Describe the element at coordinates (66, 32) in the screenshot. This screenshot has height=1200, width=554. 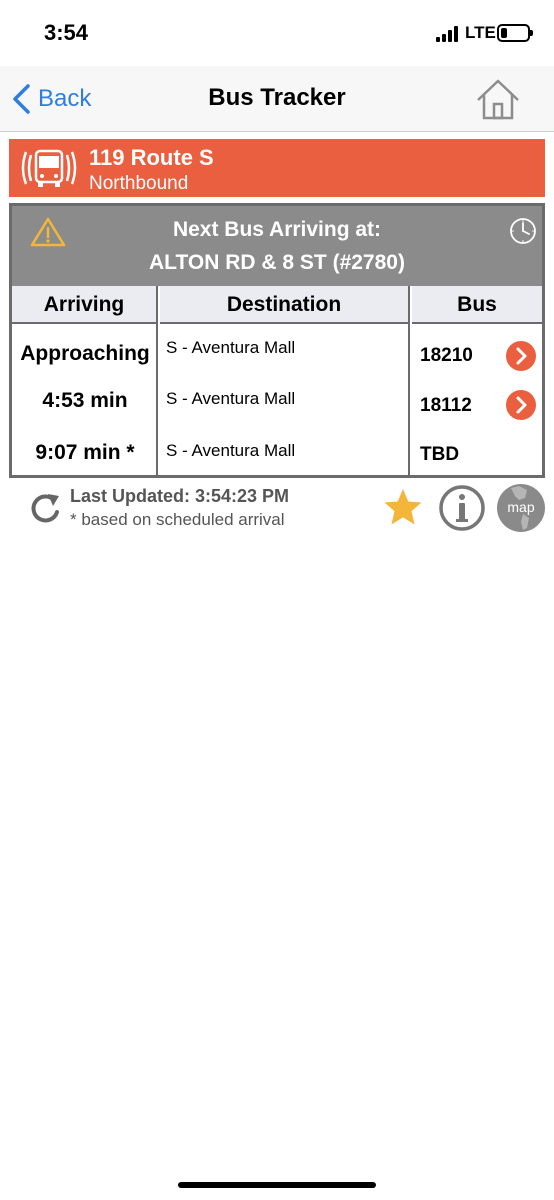
I see `status-time: 3:54` at that location.